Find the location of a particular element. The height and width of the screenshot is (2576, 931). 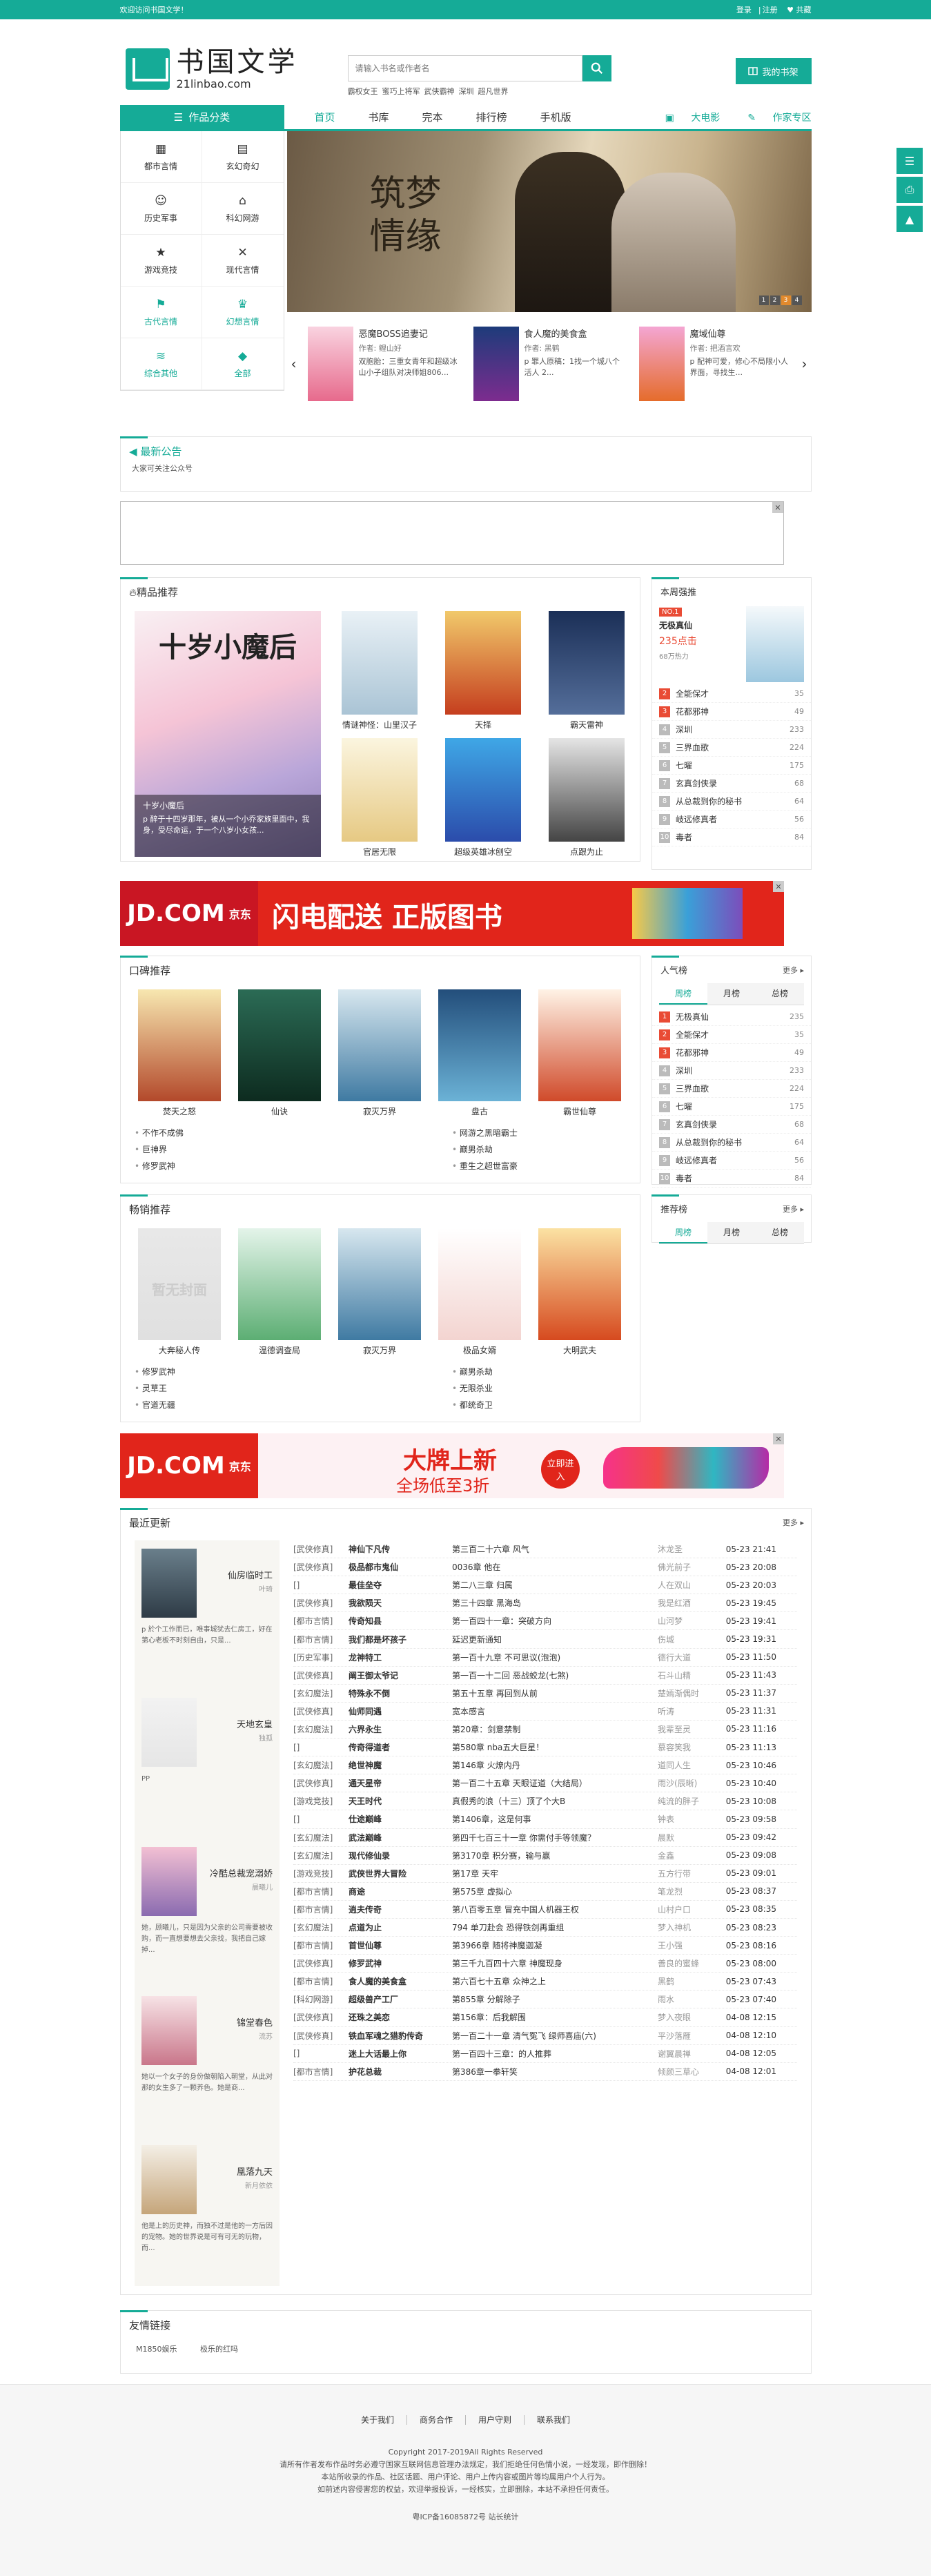

row-chapter: 第3966章 随将神魔迦凝 is located at coordinates (555, 1945).